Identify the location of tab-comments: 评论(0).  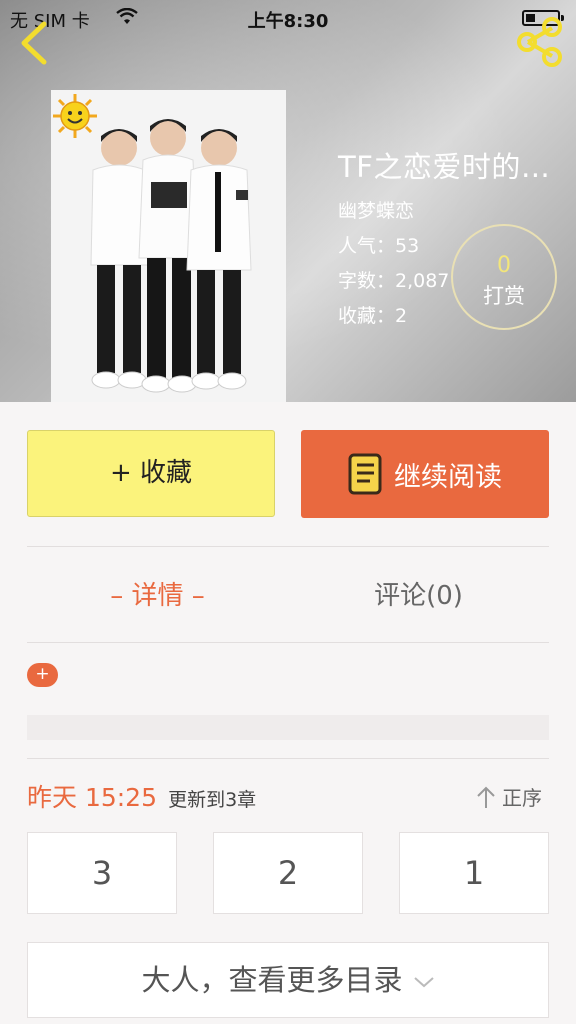
(418, 596).